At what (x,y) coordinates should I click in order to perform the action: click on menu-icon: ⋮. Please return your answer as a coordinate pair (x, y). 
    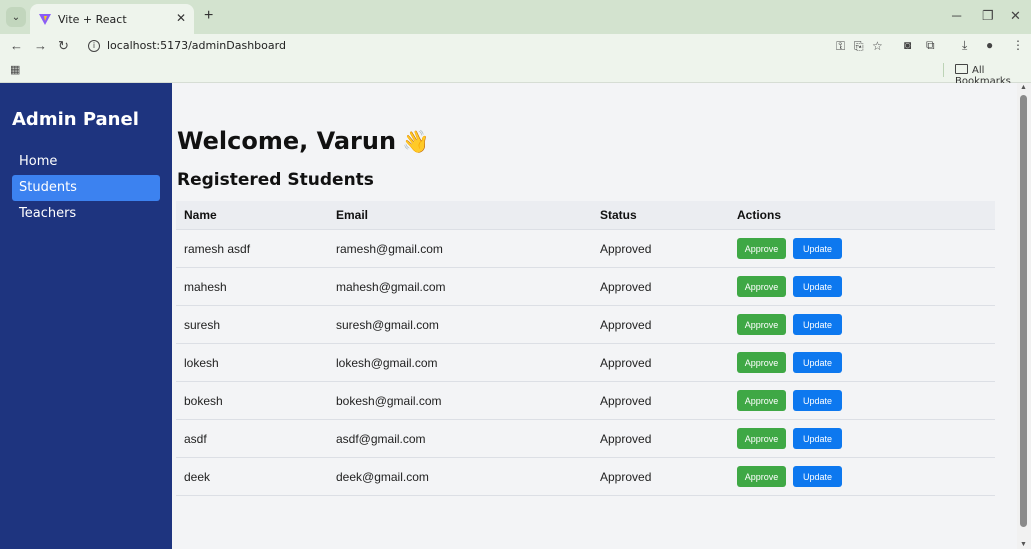
    Looking at the image, I should click on (1018, 45).